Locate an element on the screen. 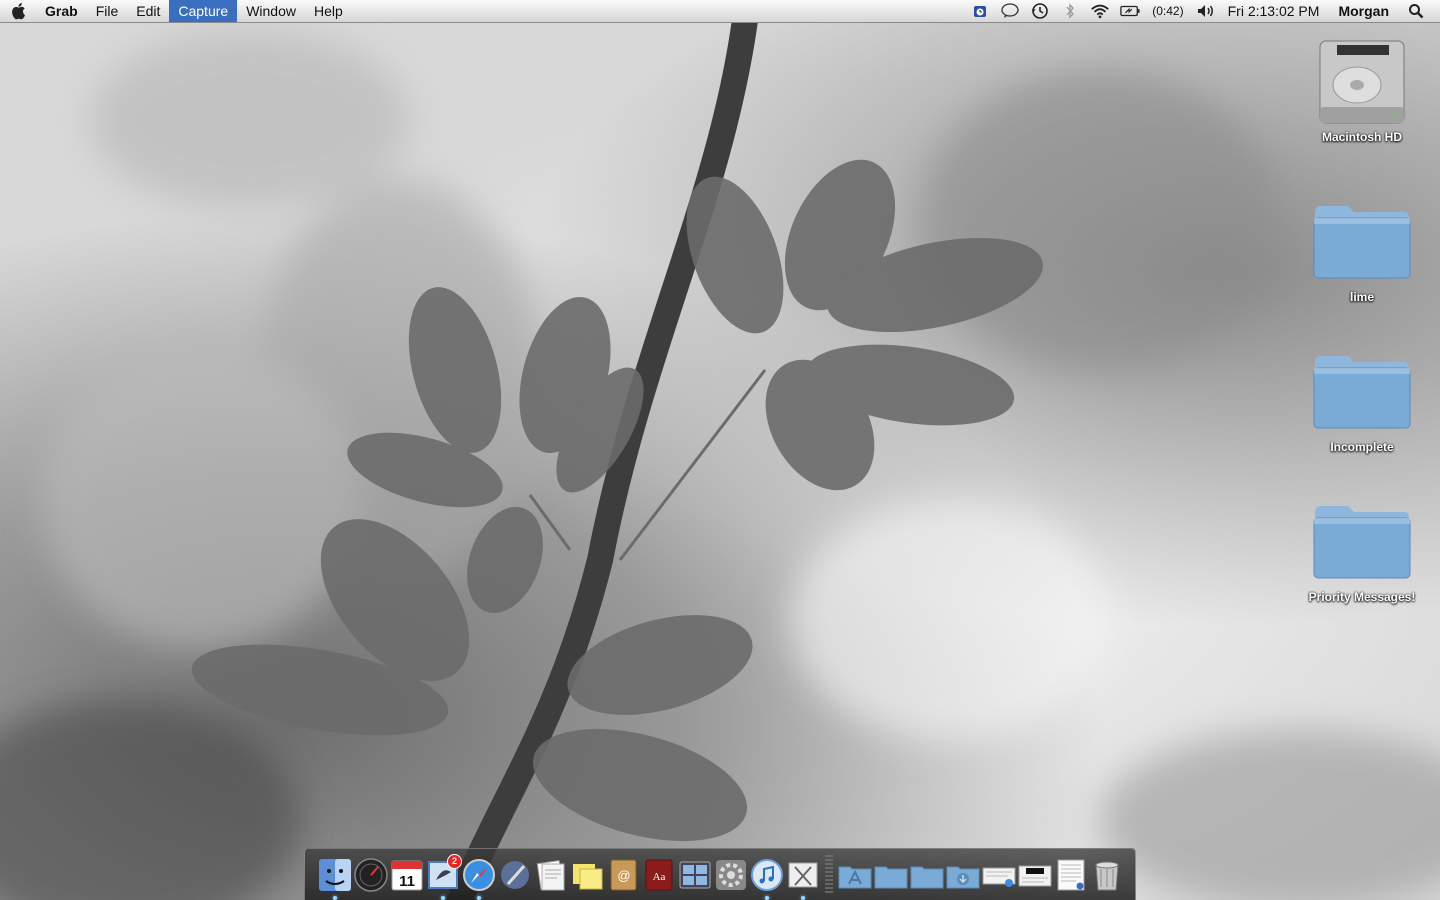 Image resolution: width=1440 pixels, height=900 pixels. battery-time-remaining: (0:42) is located at coordinates (1167, 11).